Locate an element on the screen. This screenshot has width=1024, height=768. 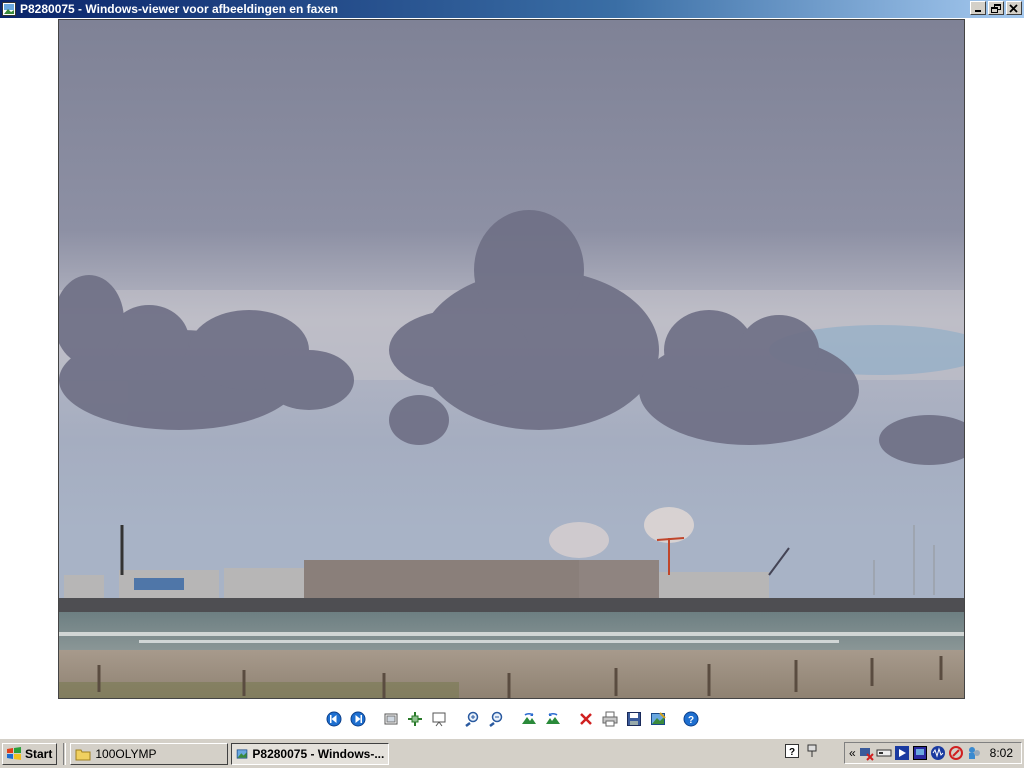
clock: 8:02 is located at coordinates (1001, 753).